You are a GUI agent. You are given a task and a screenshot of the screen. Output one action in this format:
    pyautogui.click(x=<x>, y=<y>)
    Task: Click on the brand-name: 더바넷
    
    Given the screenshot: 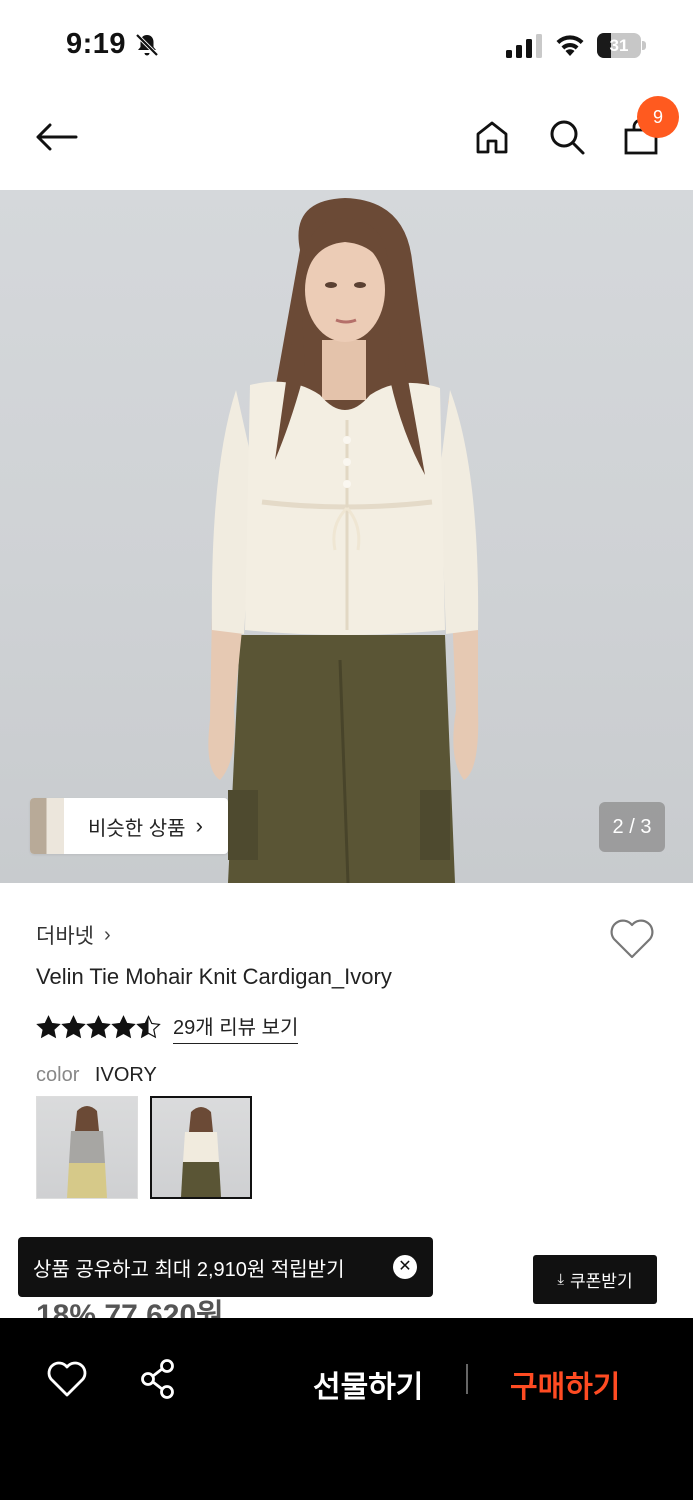 What is the action you would take?
    pyautogui.click(x=65, y=936)
    